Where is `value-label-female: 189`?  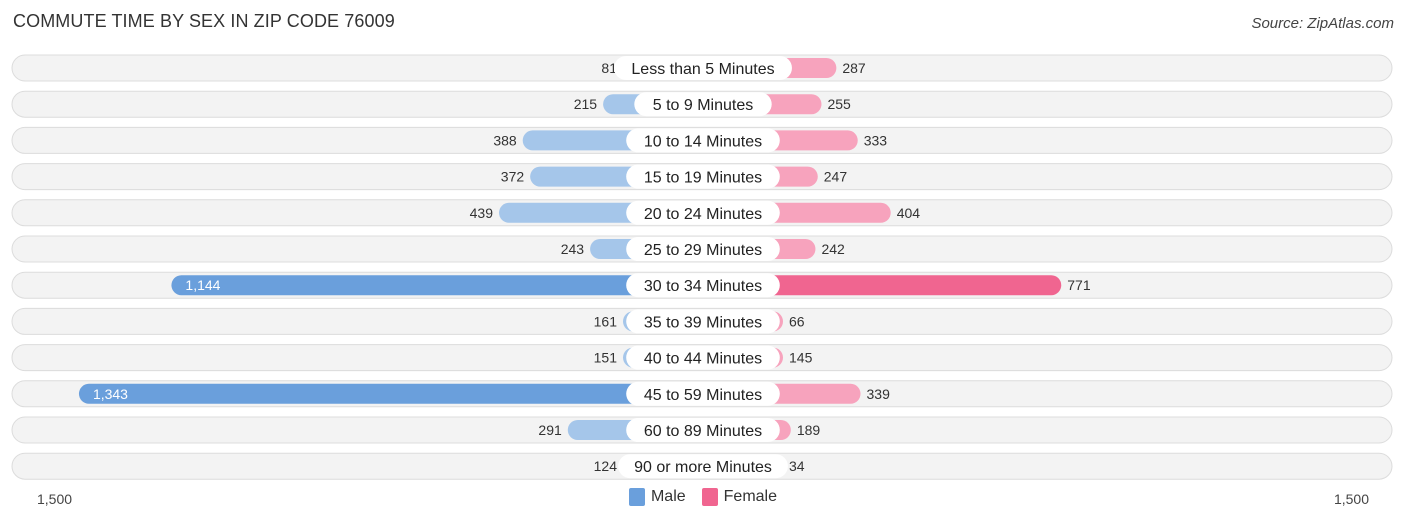
value-label-female: 189 is located at coordinates (809, 430).